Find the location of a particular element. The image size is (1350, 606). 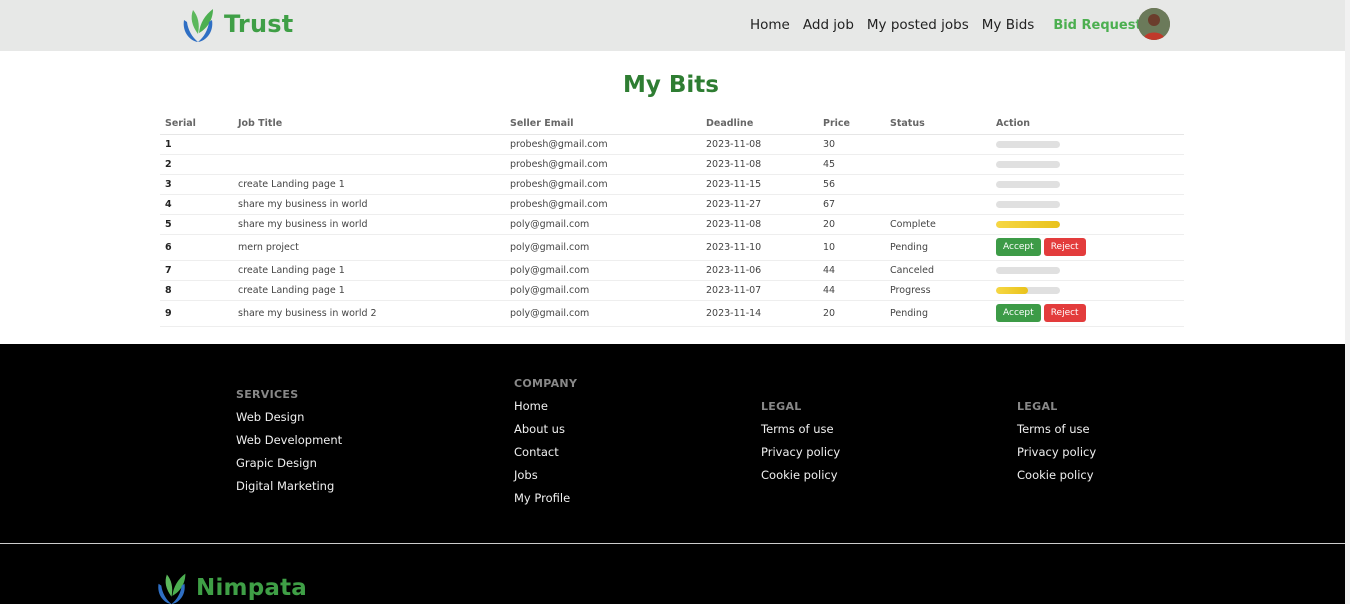

header-seller-email: Seller Email is located at coordinates (603, 124).